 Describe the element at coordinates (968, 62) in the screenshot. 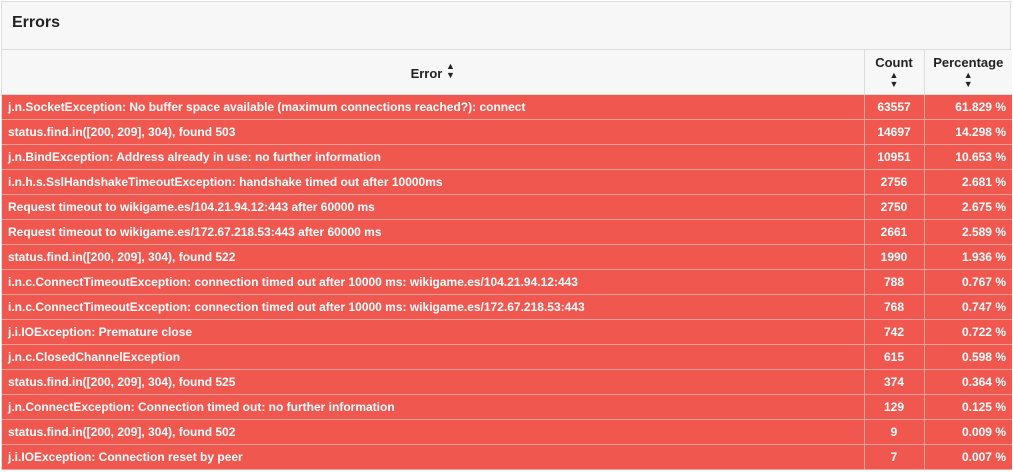

I see `column-header-label: Percentage` at that location.